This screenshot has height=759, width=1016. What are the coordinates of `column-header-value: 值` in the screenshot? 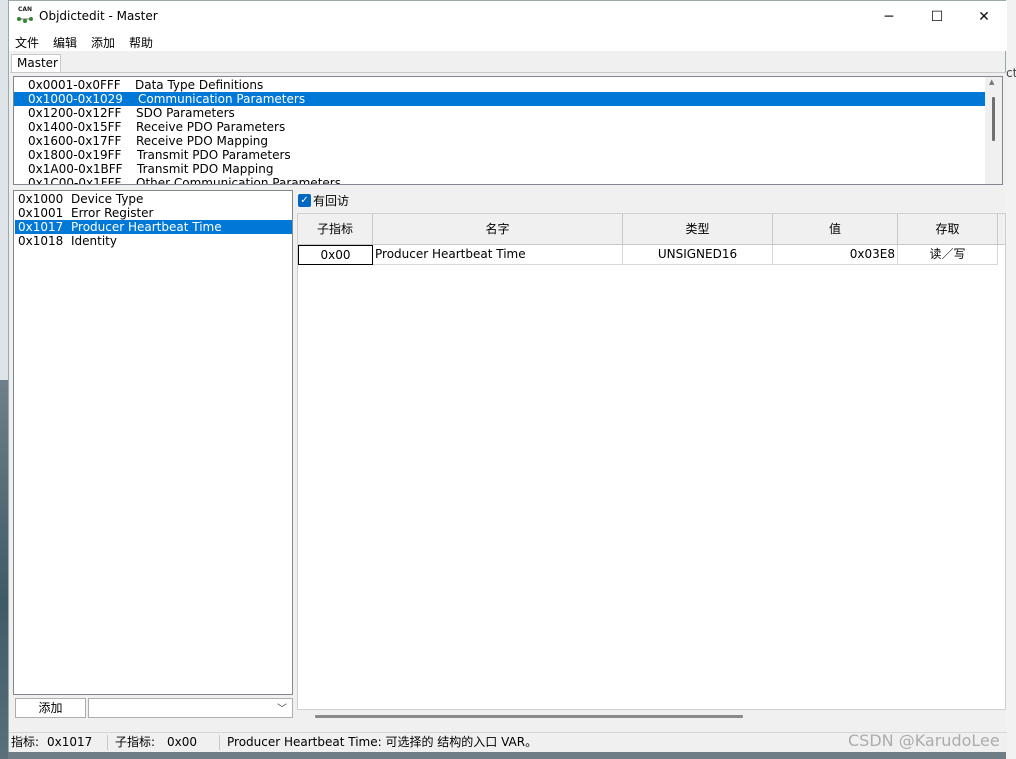 It's located at (835, 229).